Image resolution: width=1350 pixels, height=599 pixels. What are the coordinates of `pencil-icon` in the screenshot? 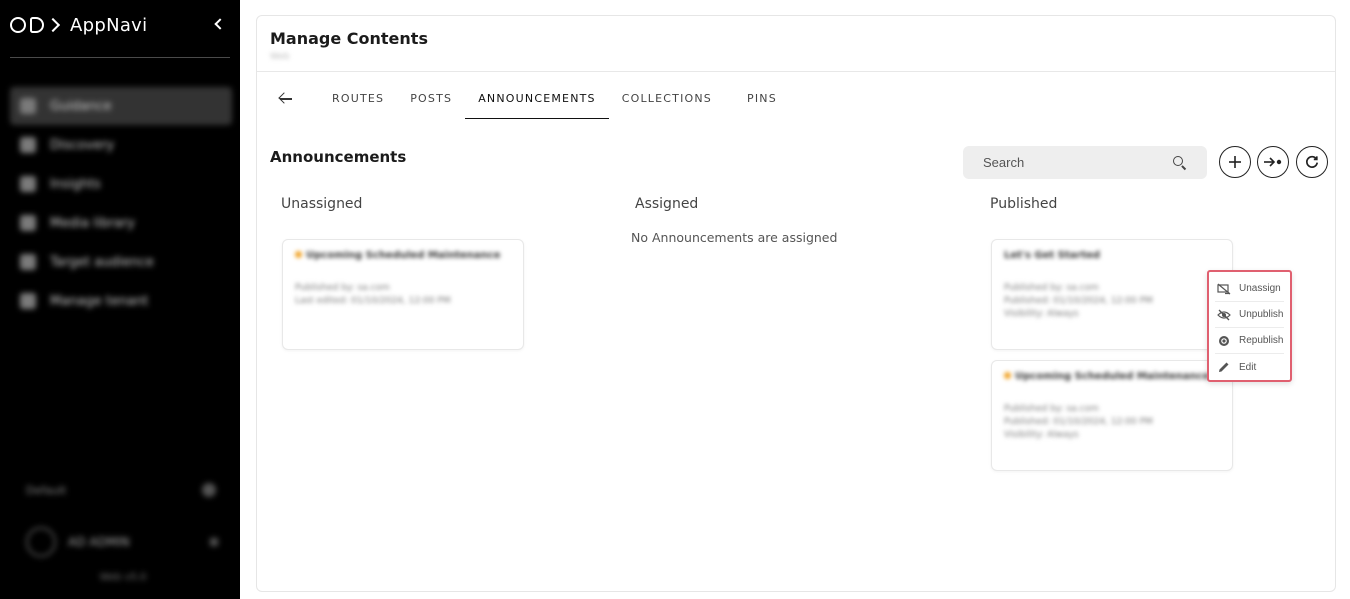 It's located at (1224, 367).